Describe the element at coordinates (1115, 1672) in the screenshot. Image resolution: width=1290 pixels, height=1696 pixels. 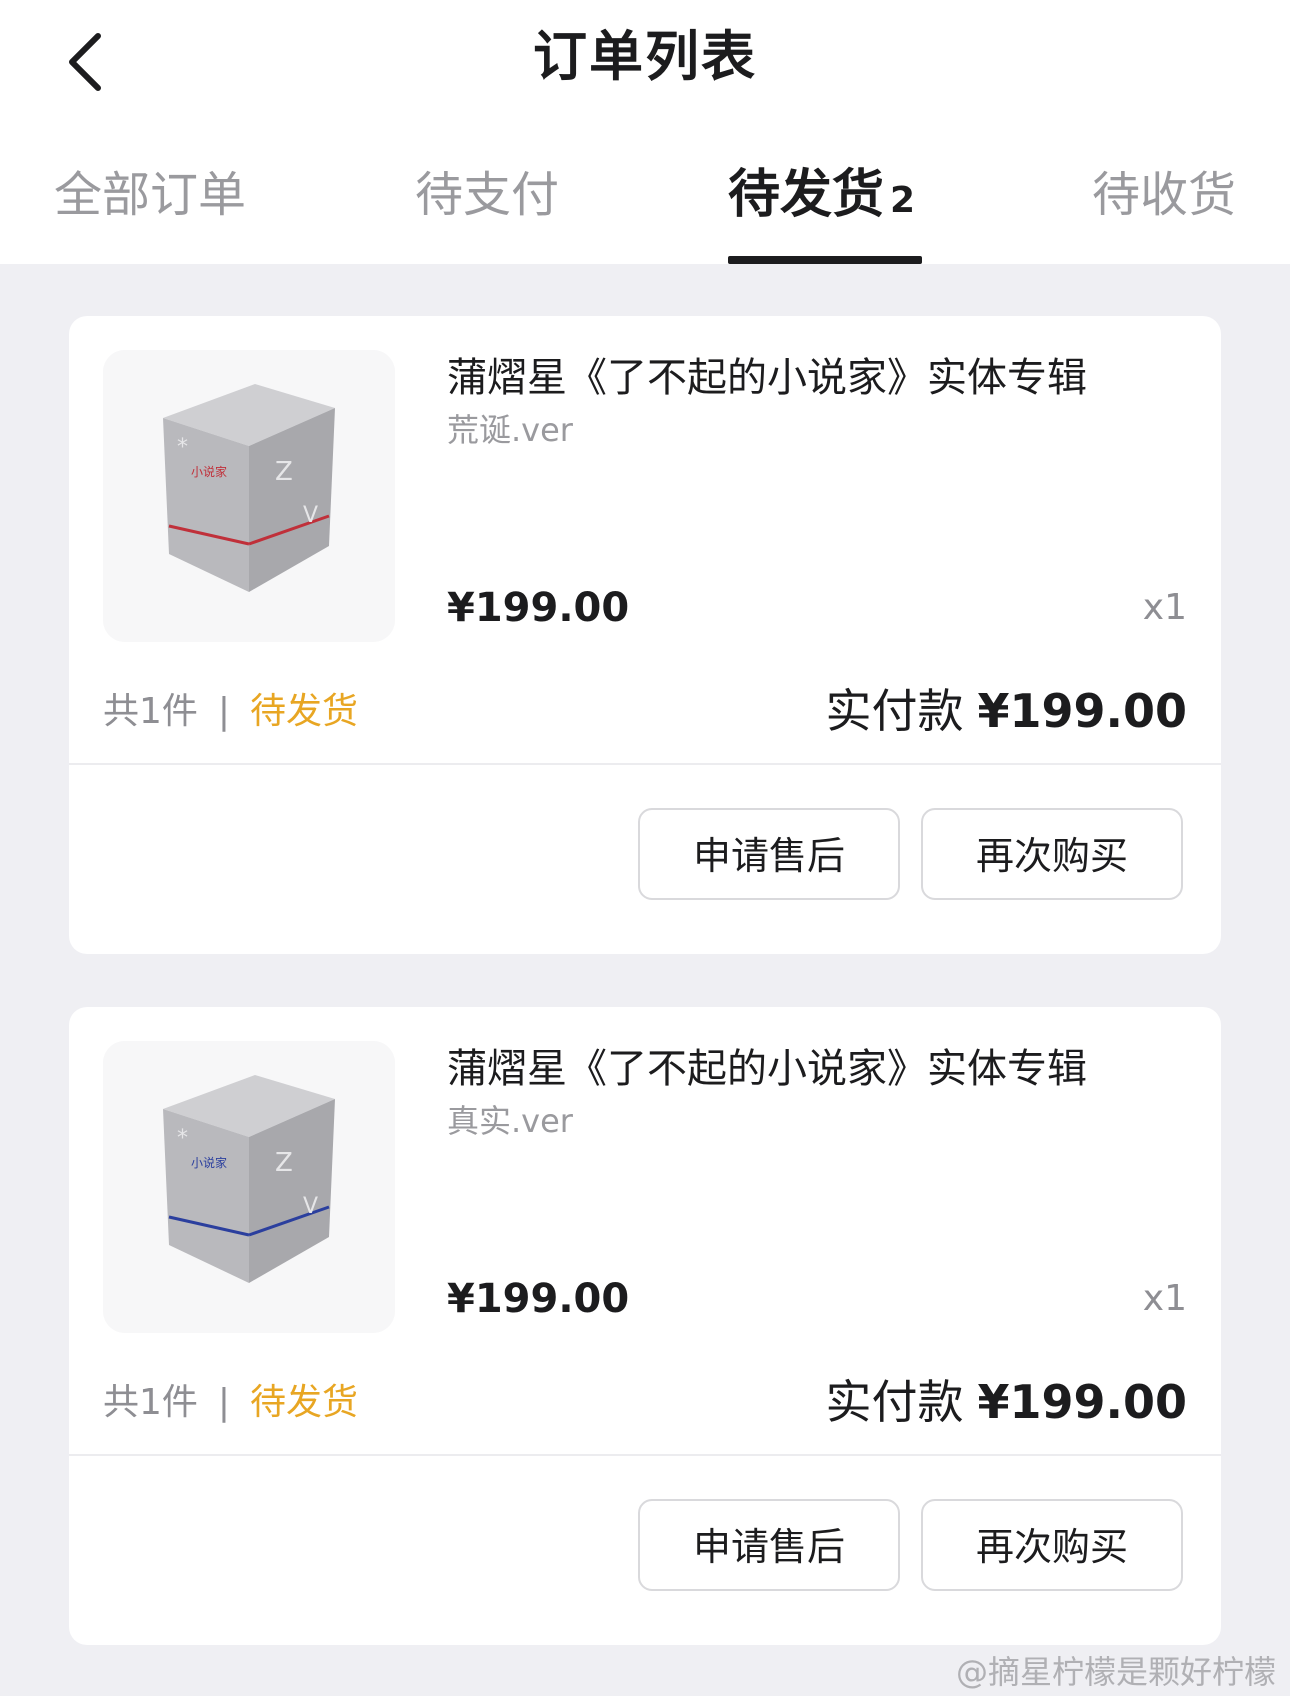
I see `watermark-text: @摘星柠檬是颗好柠檬` at that location.